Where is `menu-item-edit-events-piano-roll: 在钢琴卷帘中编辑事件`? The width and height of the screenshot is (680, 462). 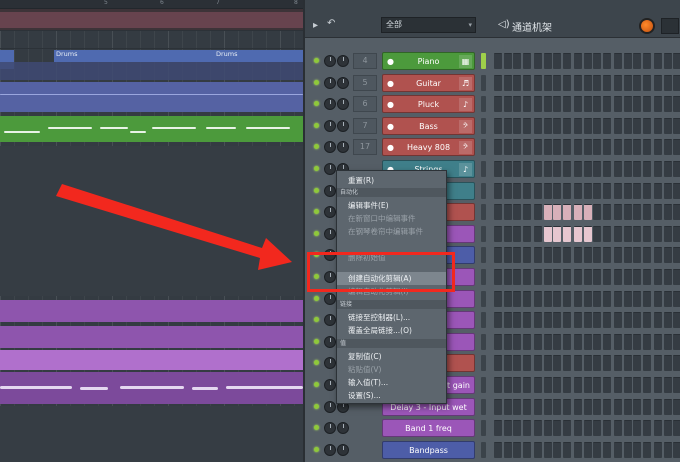 menu-item-edit-events-piano-roll: 在钢琴卷帘中编辑事件 is located at coordinates (391, 231).